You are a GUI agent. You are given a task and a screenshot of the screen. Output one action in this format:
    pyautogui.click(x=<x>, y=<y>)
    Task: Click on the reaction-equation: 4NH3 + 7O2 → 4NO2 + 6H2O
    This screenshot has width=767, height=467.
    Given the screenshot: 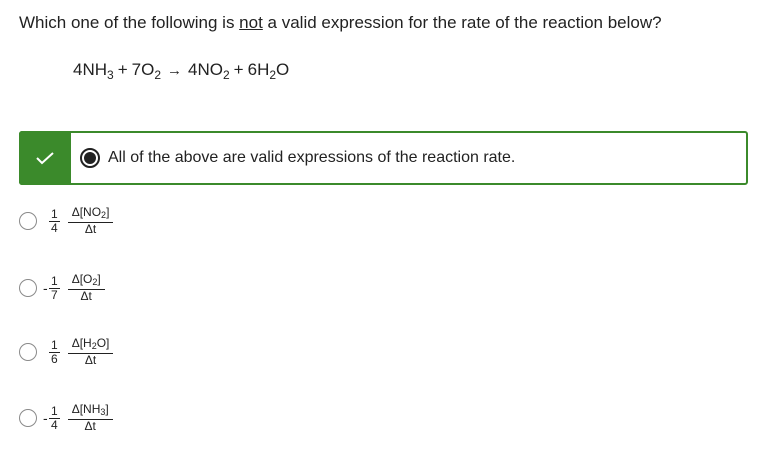 What is the action you would take?
    pyautogui.click(x=181, y=71)
    